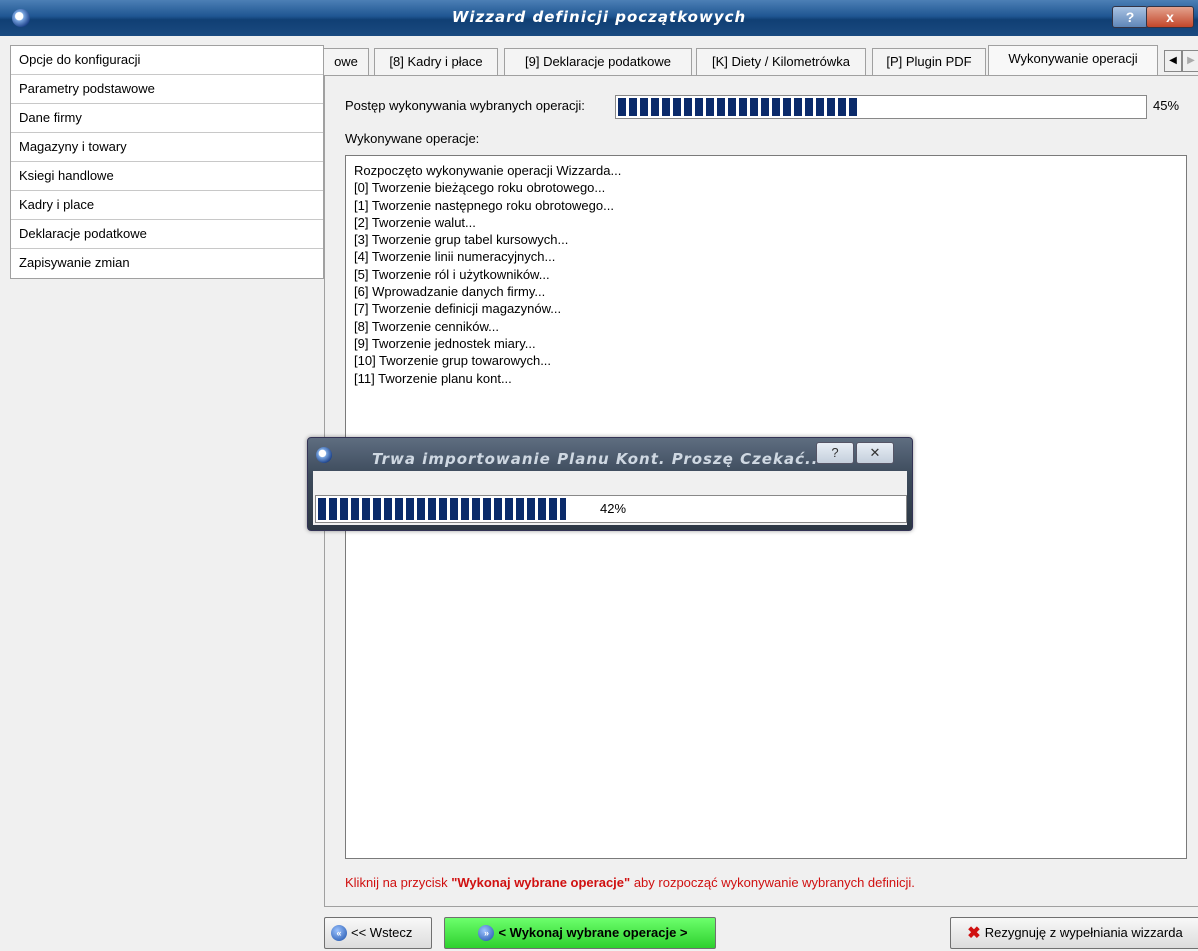  What do you see at coordinates (875, 453) in the screenshot?
I see `dialog-close-button: ✕` at bounding box center [875, 453].